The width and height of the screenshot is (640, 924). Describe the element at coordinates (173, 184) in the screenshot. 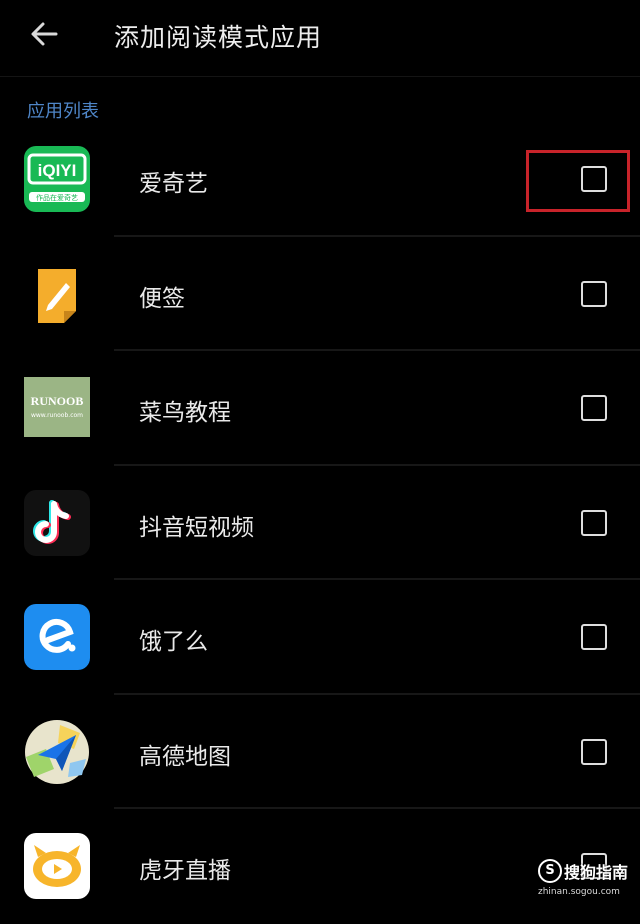

I see `app-name: 爱奇艺` at that location.